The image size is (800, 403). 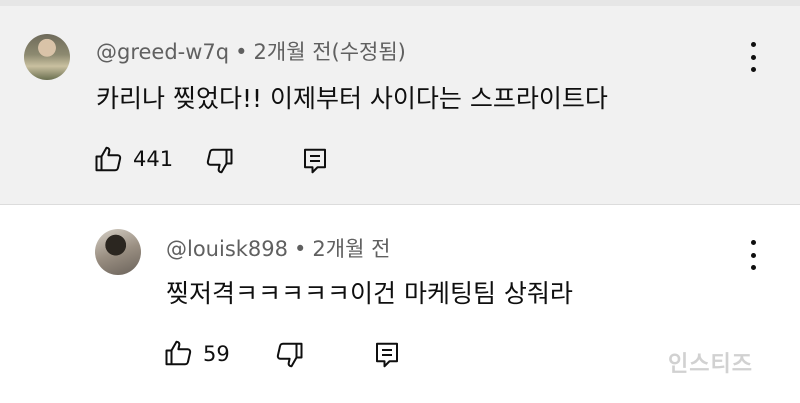 What do you see at coordinates (227, 249) in the screenshot?
I see `reply-author: @louisk898` at bounding box center [227, 249].